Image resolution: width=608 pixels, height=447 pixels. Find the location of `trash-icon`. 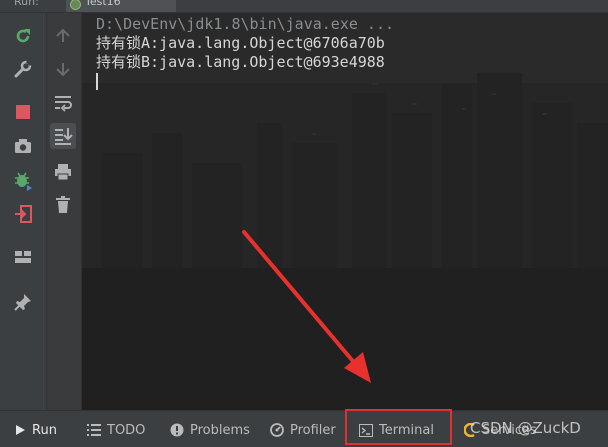

trash-icon is located at coordinates (63, 205).